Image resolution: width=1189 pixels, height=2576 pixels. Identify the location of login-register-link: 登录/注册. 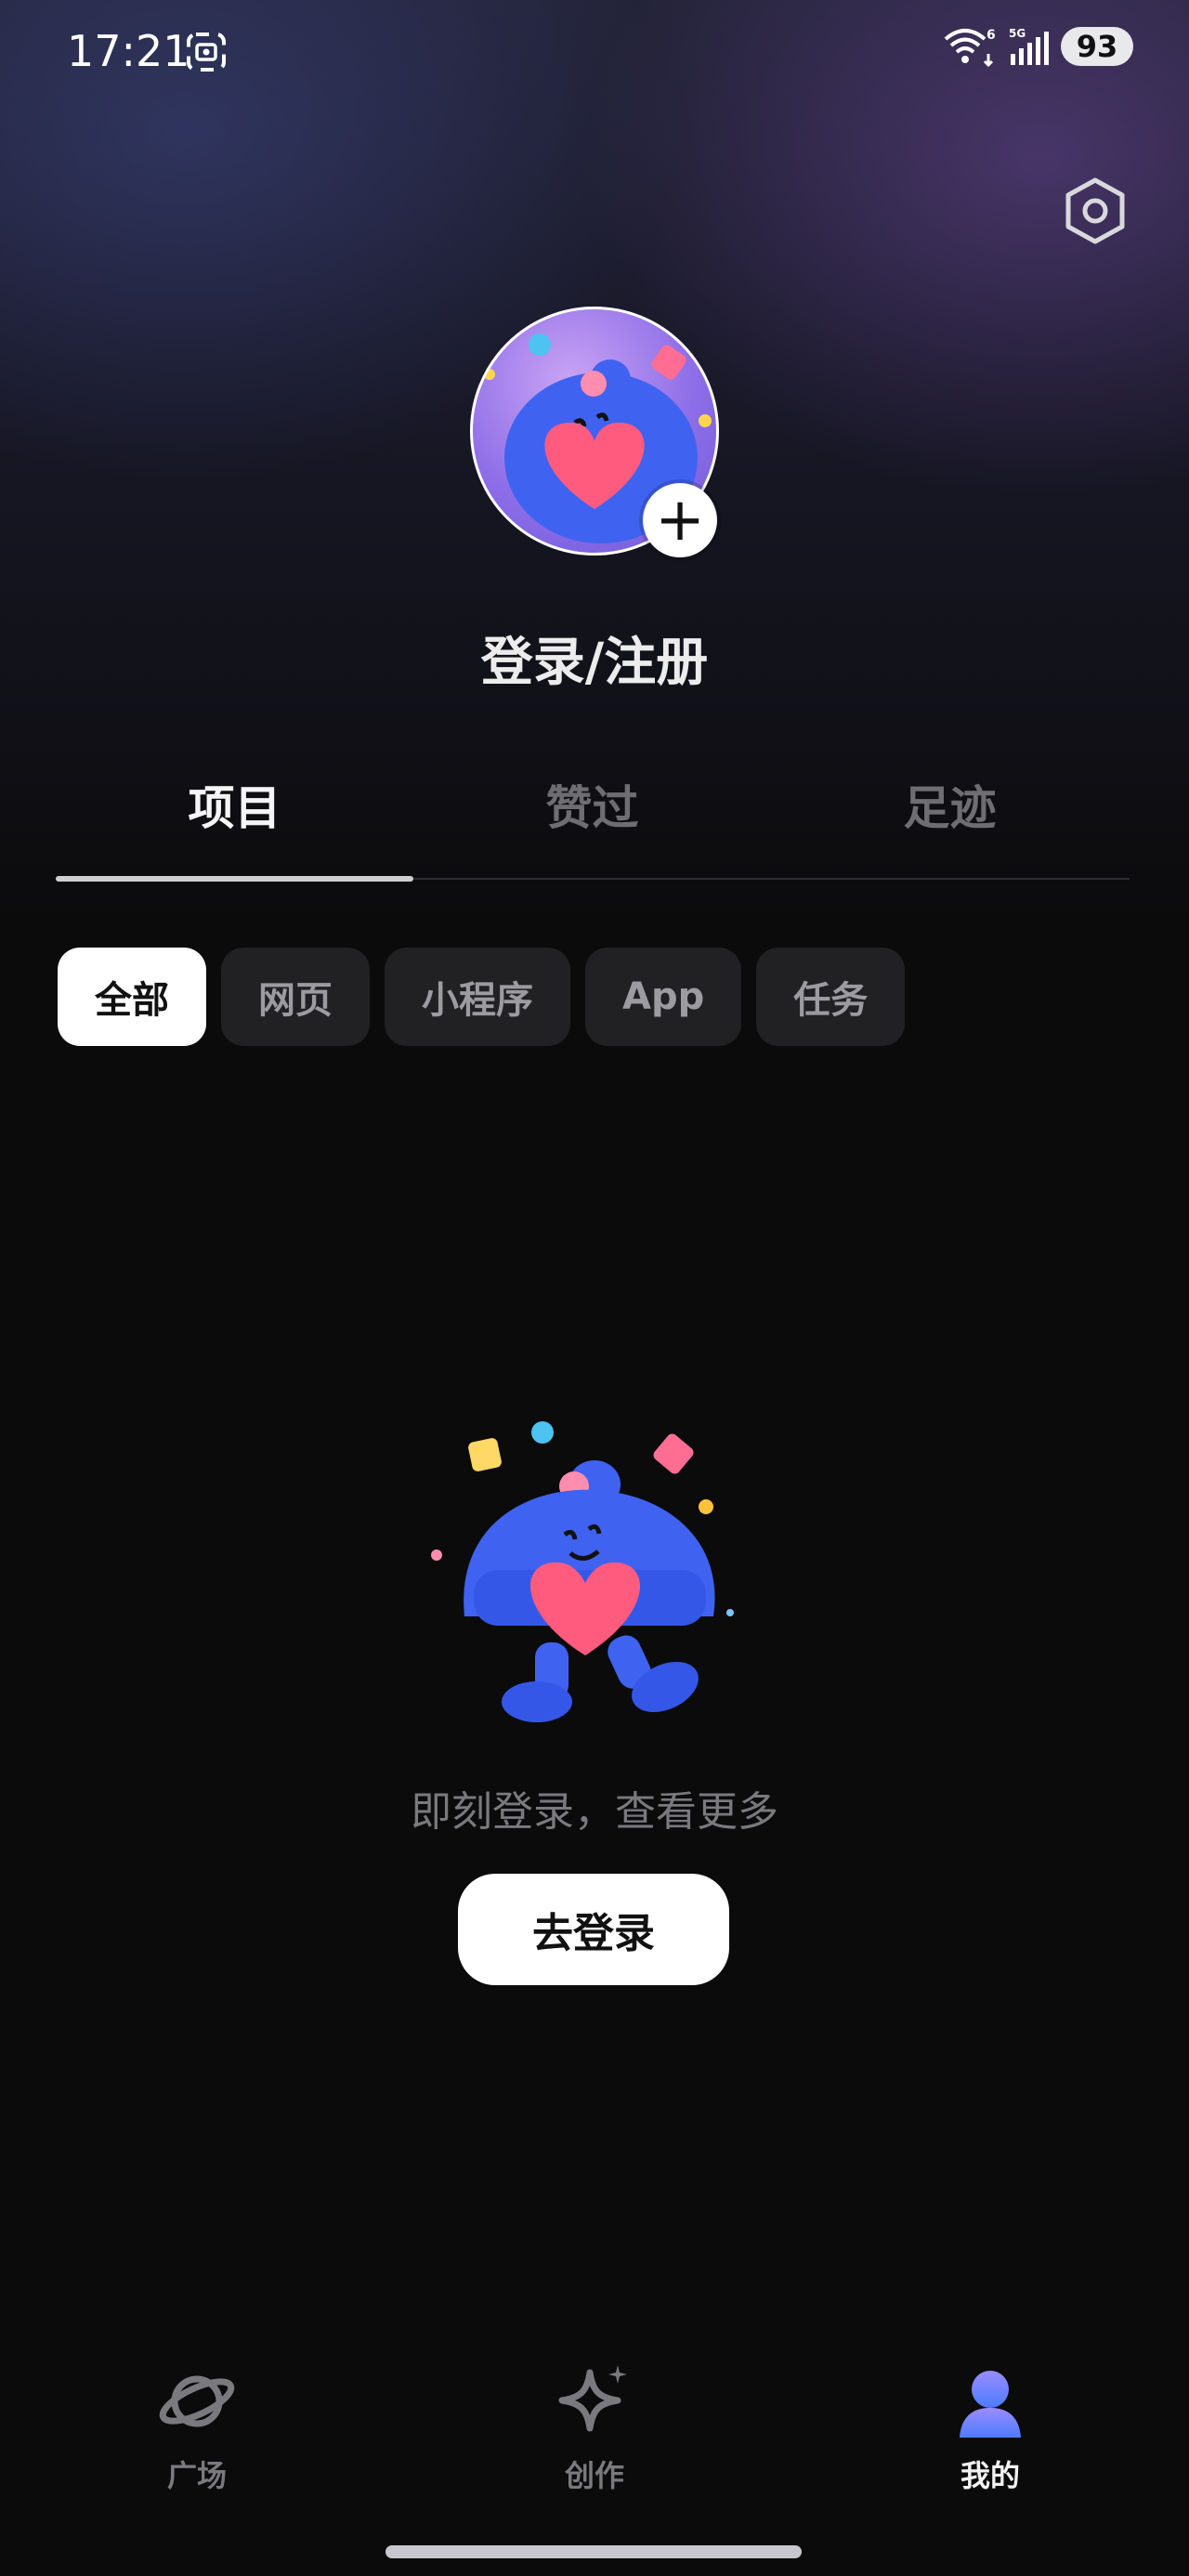
(594, 658).